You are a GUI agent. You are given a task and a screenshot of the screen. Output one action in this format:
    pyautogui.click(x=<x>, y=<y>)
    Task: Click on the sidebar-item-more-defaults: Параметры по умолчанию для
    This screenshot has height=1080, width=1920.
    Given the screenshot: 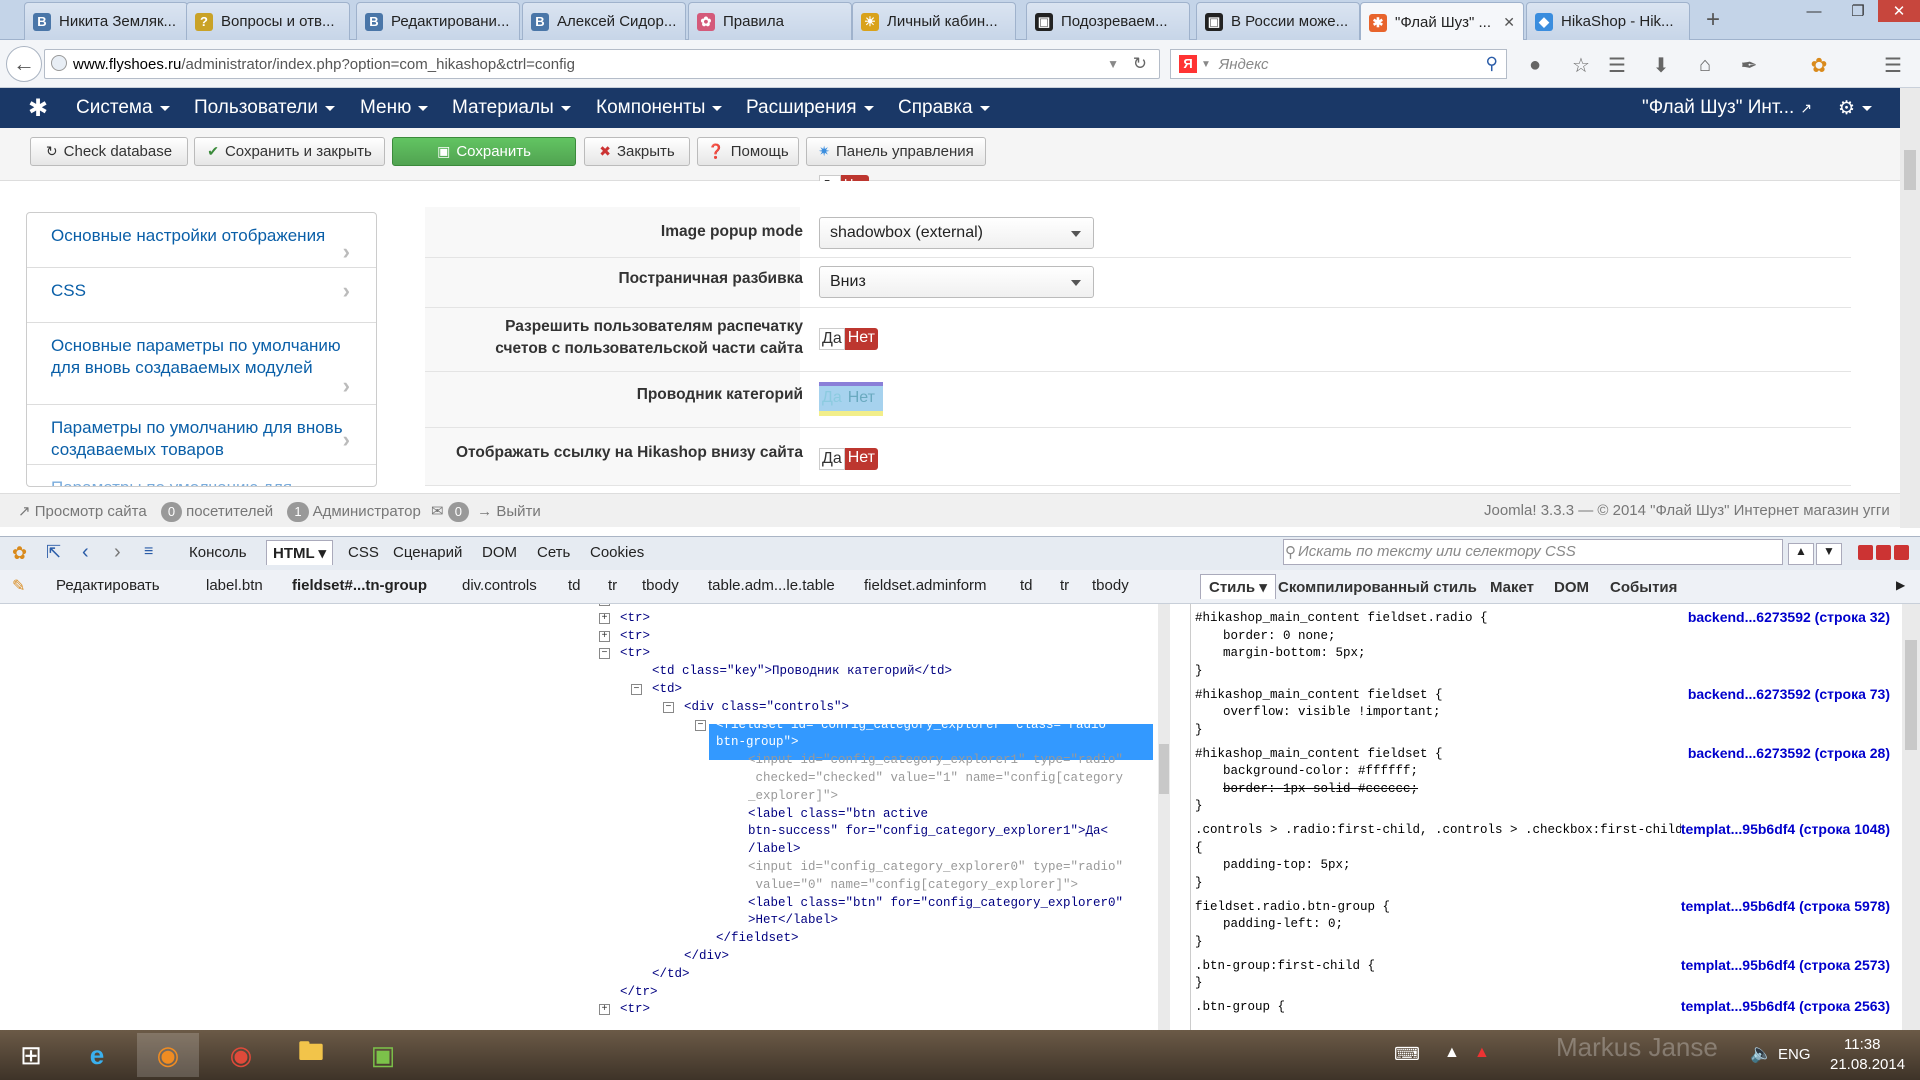 What is the action you would take?
    pyautogui.click(x=201, y=475)
    